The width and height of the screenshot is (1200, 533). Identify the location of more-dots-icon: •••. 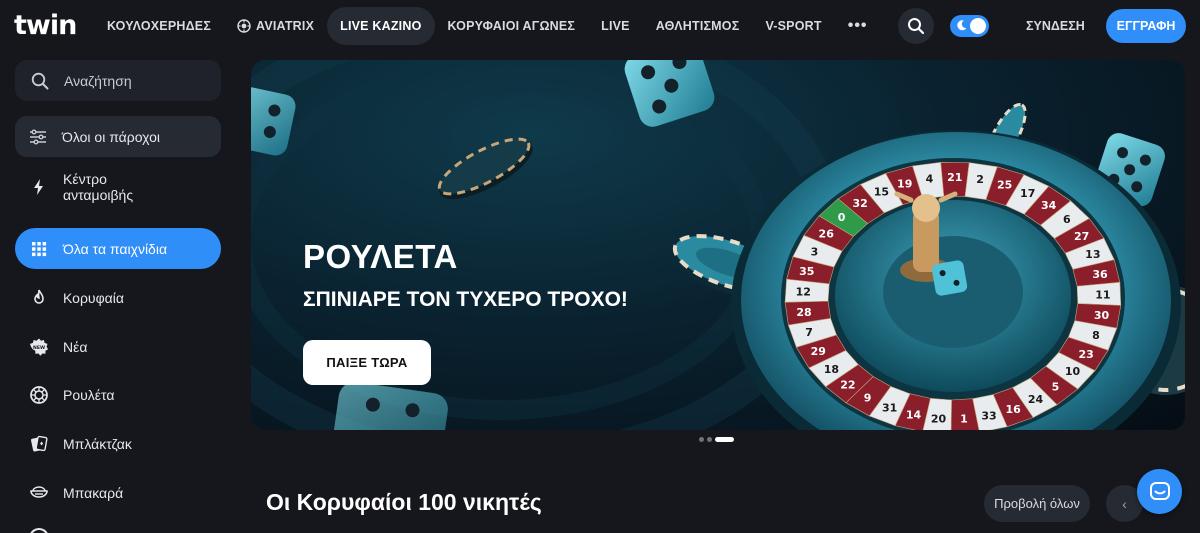
(857, 25).